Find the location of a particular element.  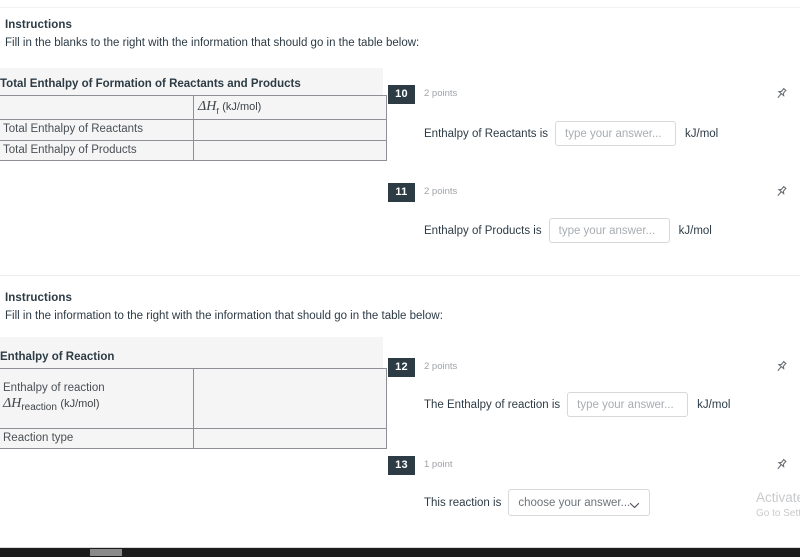

row-value-total-enthalpy-products is located at coordinates (290, 150).